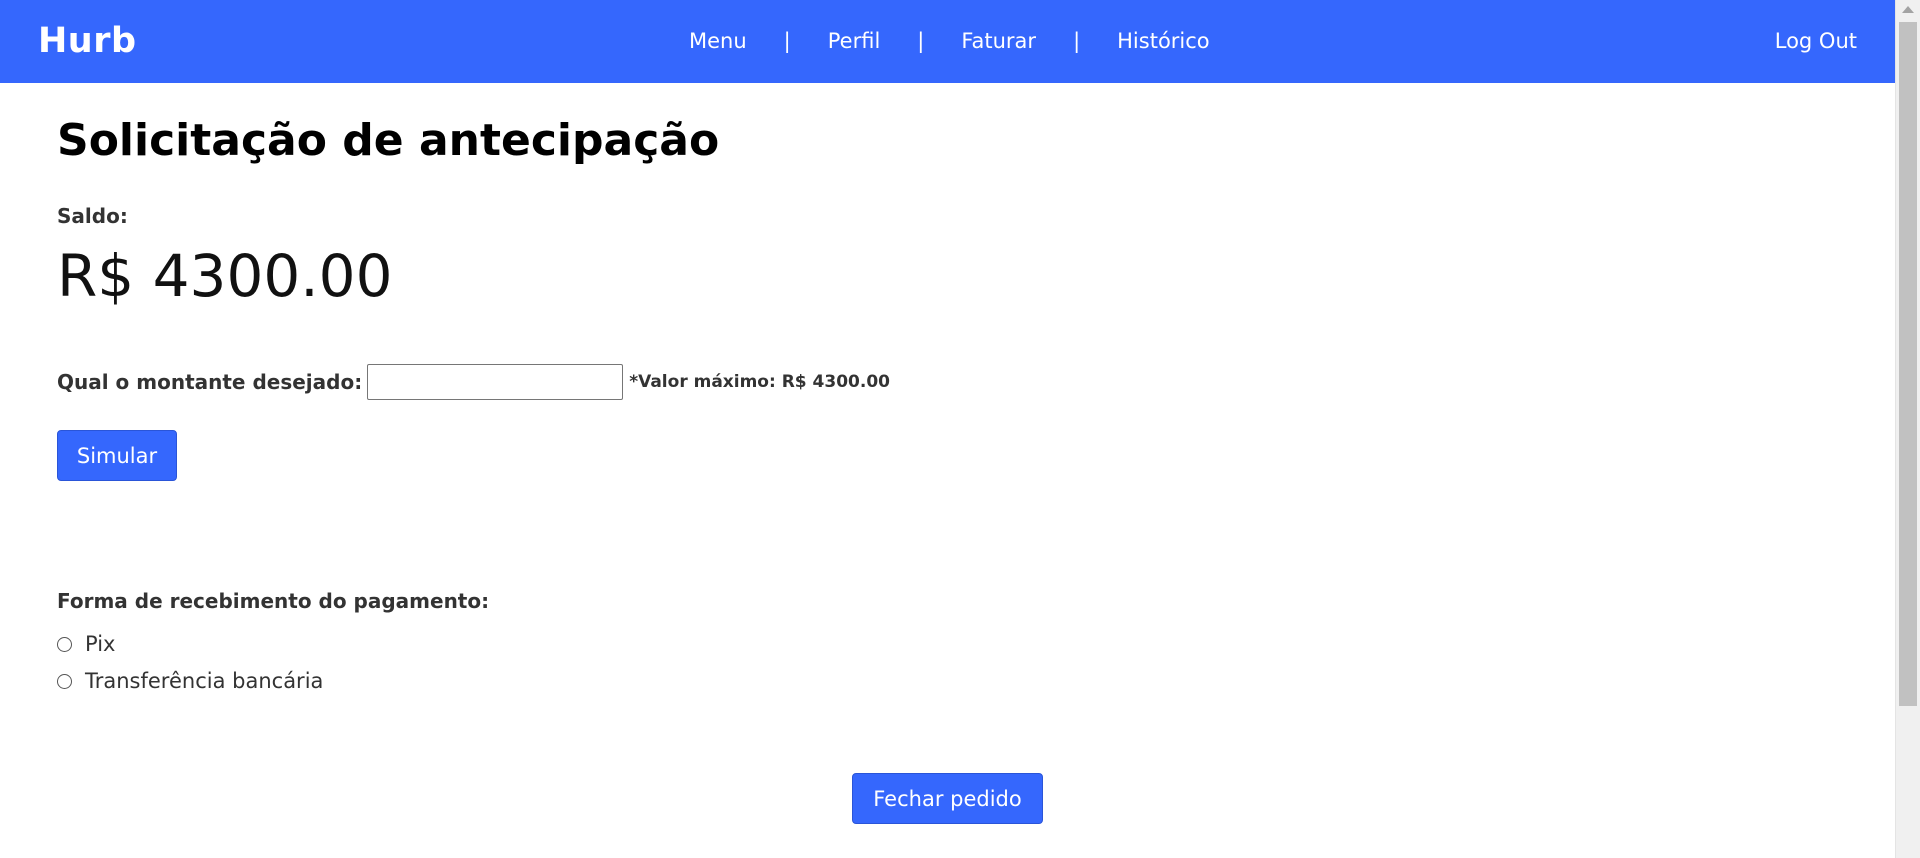 The height and width of the screenshot is (858, 1920). What do you see at coordinates (759, 382) in the screenshot?
I see `max-value-note: *Valor máximo: R$ 4300.00` at bounding box center [759, 382].